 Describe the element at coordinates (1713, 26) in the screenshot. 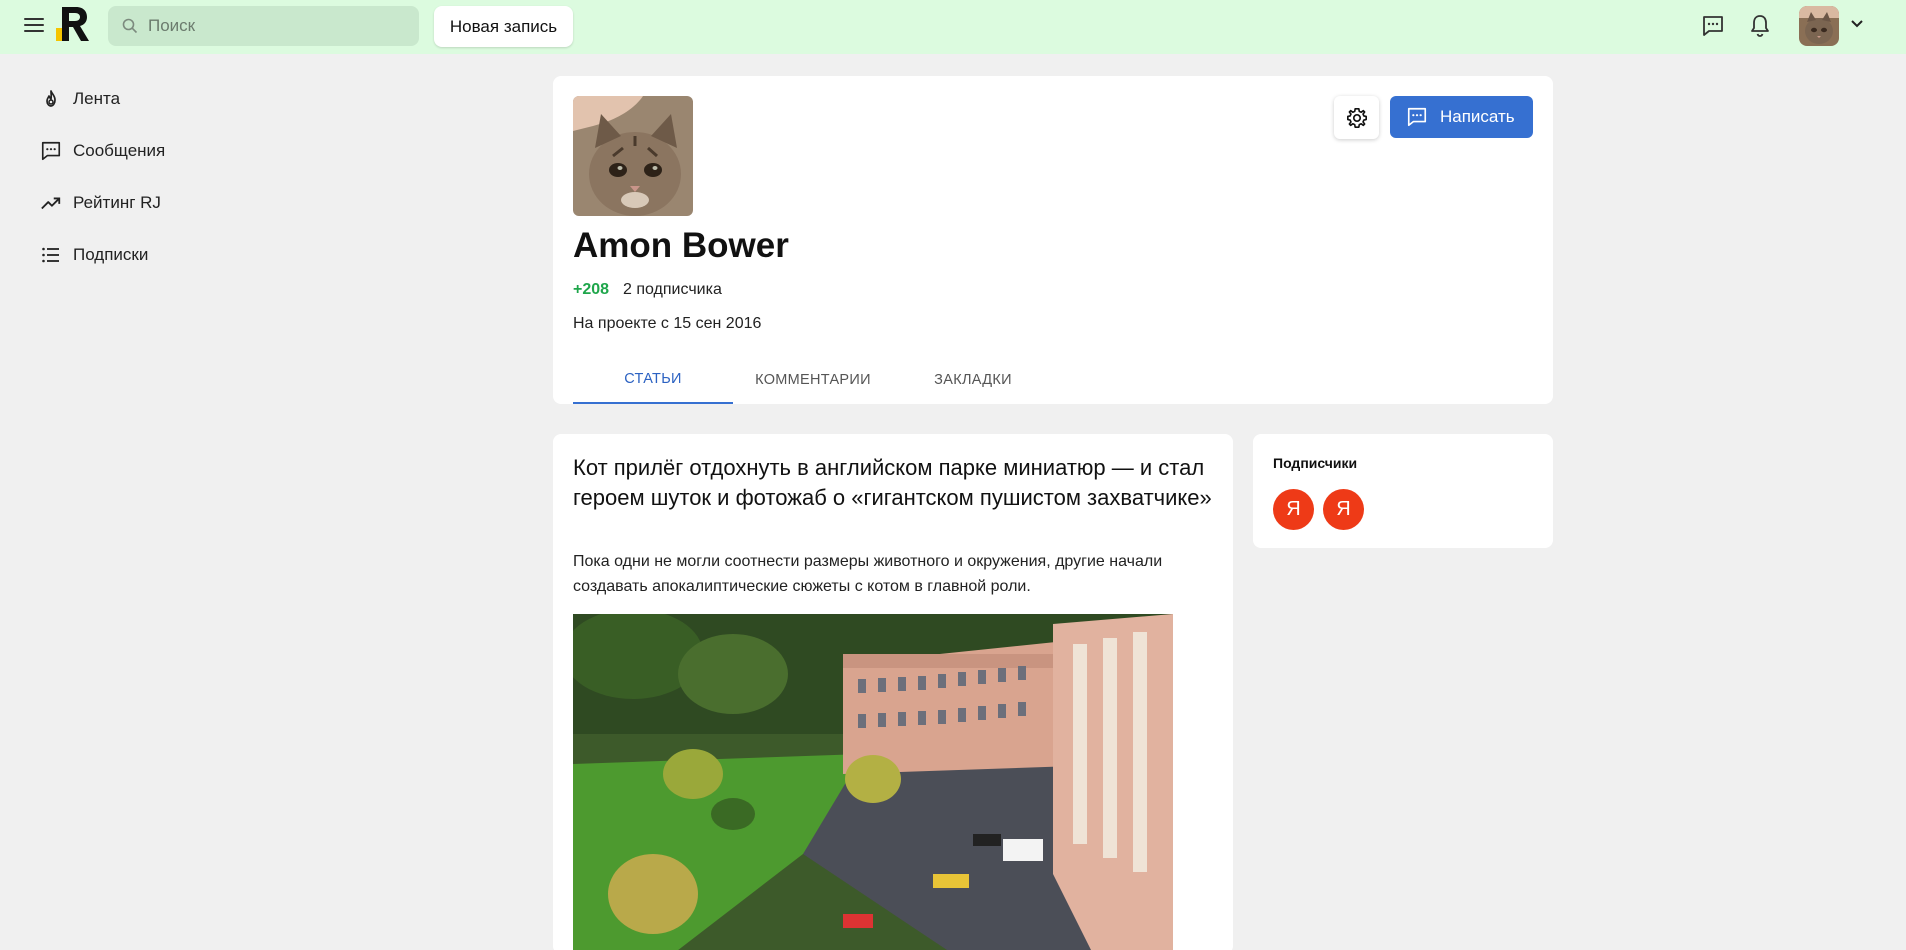

I see `messages-icon` at that location.